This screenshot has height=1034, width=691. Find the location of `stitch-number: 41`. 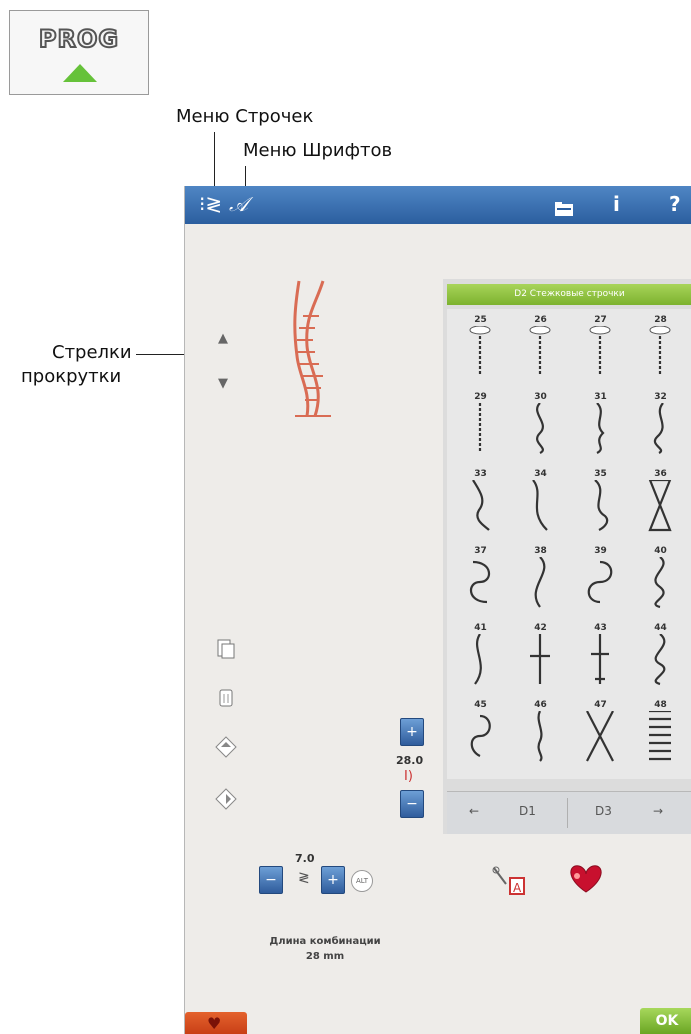

stitch-number: 41 is located at coordinates (480, 628).